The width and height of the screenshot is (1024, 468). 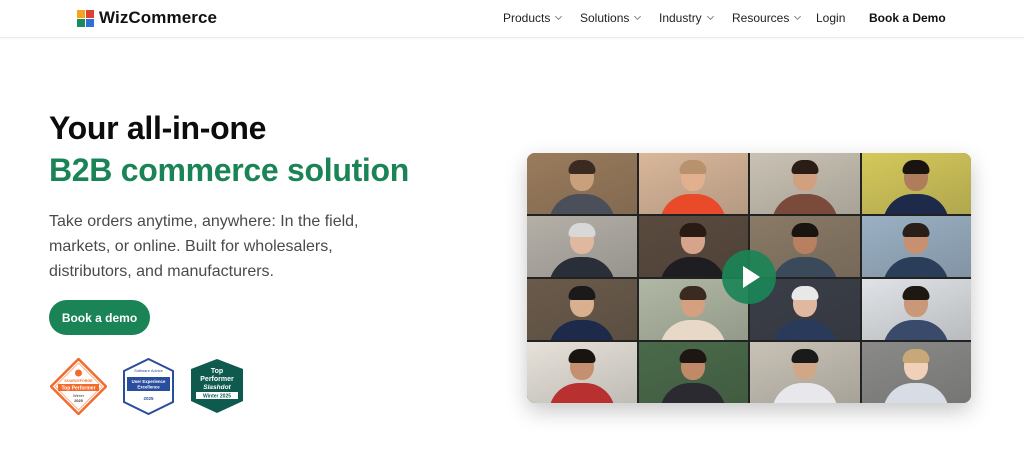 I want to click on nav-resources-label: Resources, so click(x=761, y=18).